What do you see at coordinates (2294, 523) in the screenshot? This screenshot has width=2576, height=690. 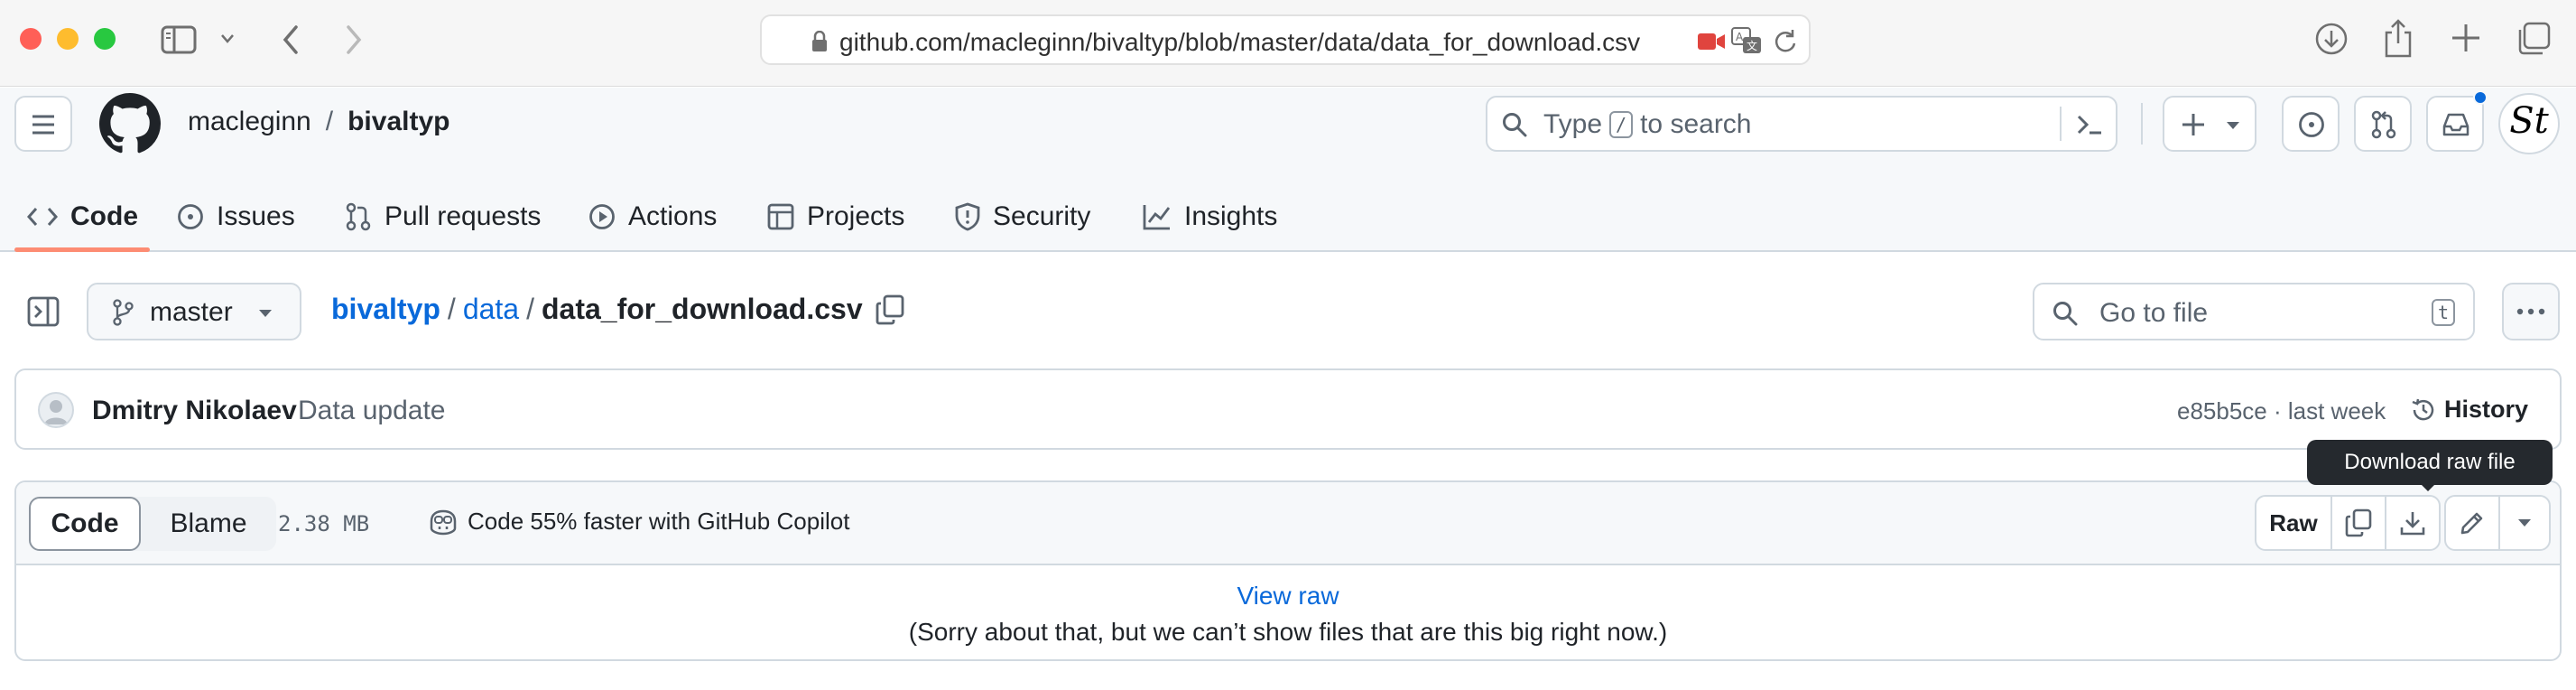 I see `raw-button: Raw` at bounding box center [2294, 523].